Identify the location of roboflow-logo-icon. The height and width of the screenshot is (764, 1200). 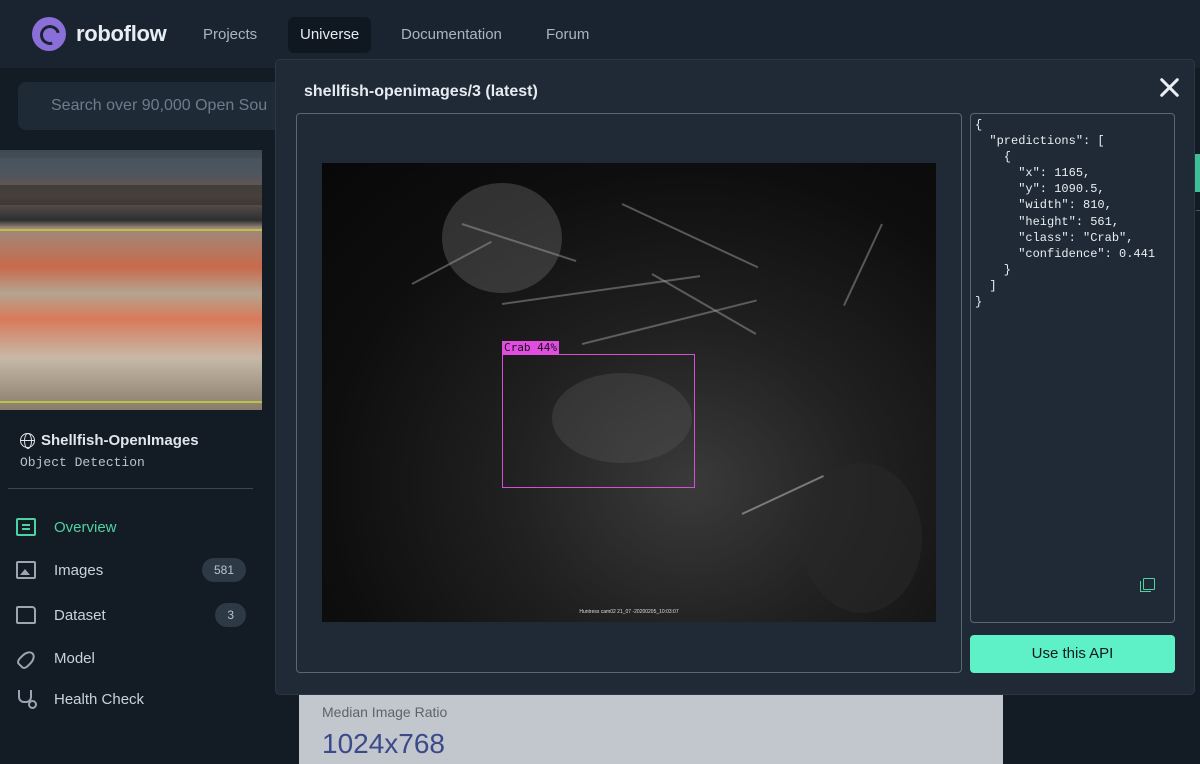
(49, 34).